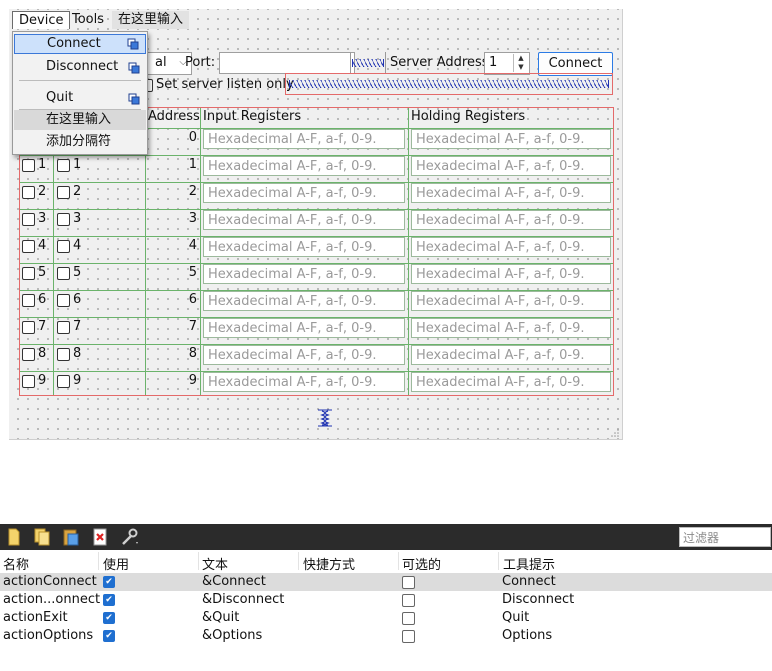  I want to click on discrete-input-label: 1, so click(77, 164).